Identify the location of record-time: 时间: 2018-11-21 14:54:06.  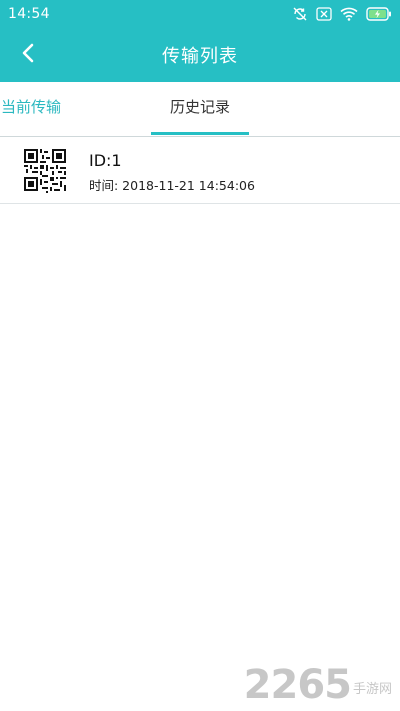
(172, 185).